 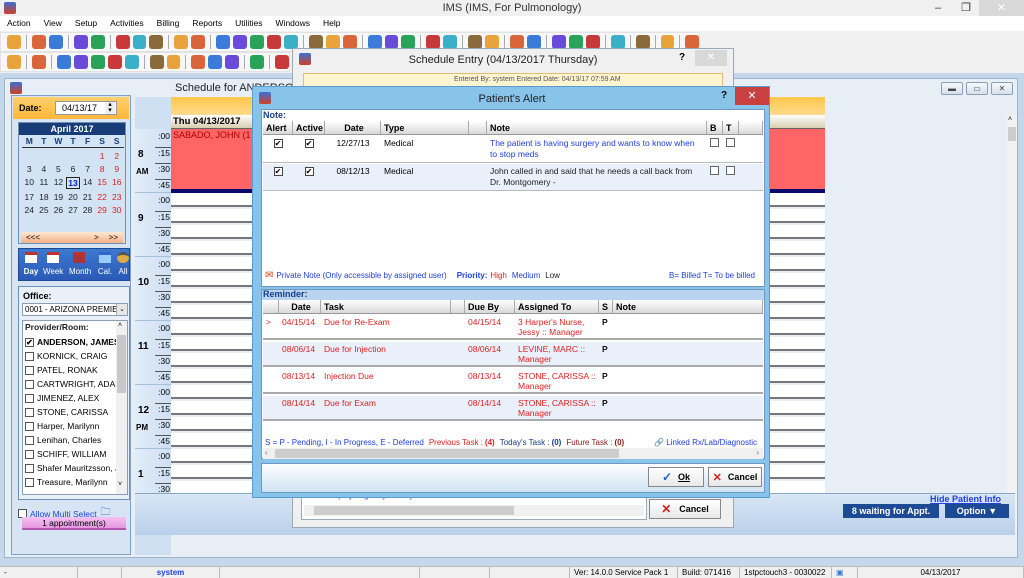 What do you see at coordinates (1001, 8) in the screenshot?
I see `close-button: ✕` at bounding box center [1001, 8].